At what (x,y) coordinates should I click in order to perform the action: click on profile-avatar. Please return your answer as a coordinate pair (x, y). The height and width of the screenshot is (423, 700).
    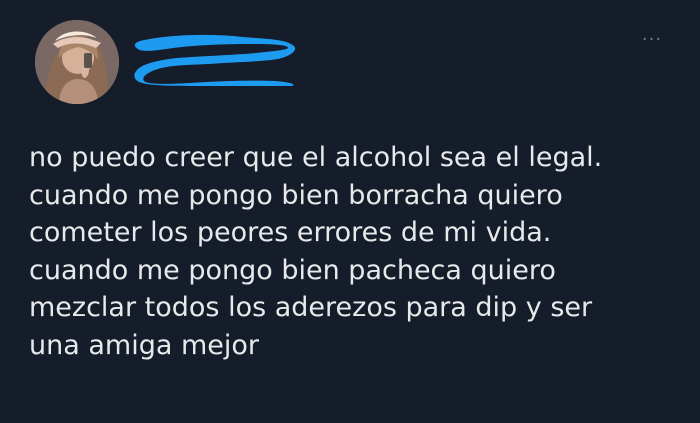
    Looking at the image, I should click on (77, 62).